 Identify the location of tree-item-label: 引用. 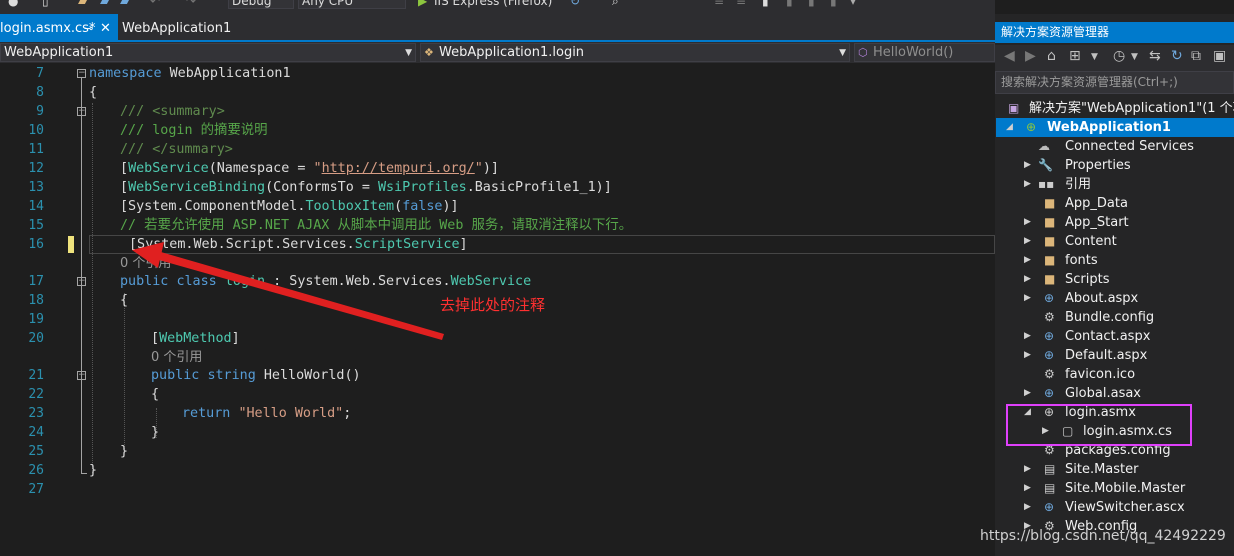
(1078, 184).